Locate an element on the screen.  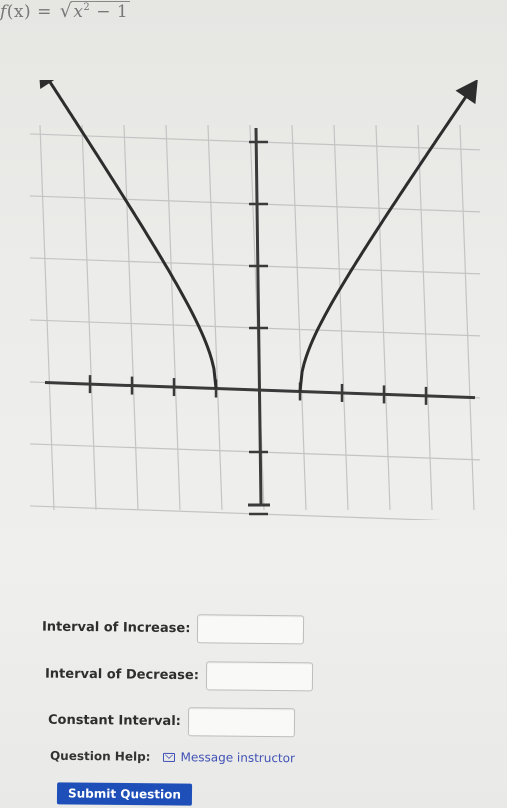
curve-left-branch is located at coordinates (132, 234).